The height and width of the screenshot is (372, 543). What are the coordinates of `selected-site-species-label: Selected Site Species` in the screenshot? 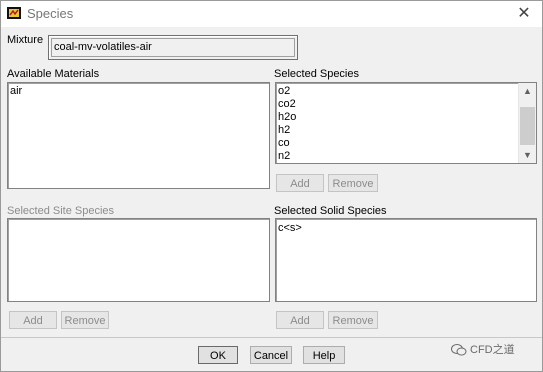 It's located at (61, 211).